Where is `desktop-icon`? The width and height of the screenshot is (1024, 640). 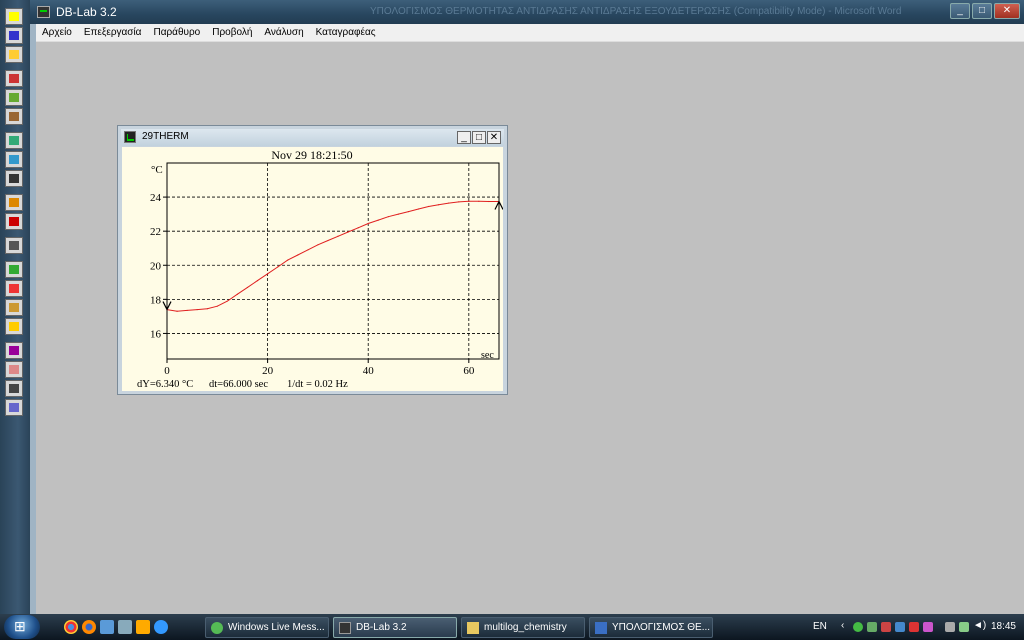 desktop-icon is located at coordinates (107, 627).